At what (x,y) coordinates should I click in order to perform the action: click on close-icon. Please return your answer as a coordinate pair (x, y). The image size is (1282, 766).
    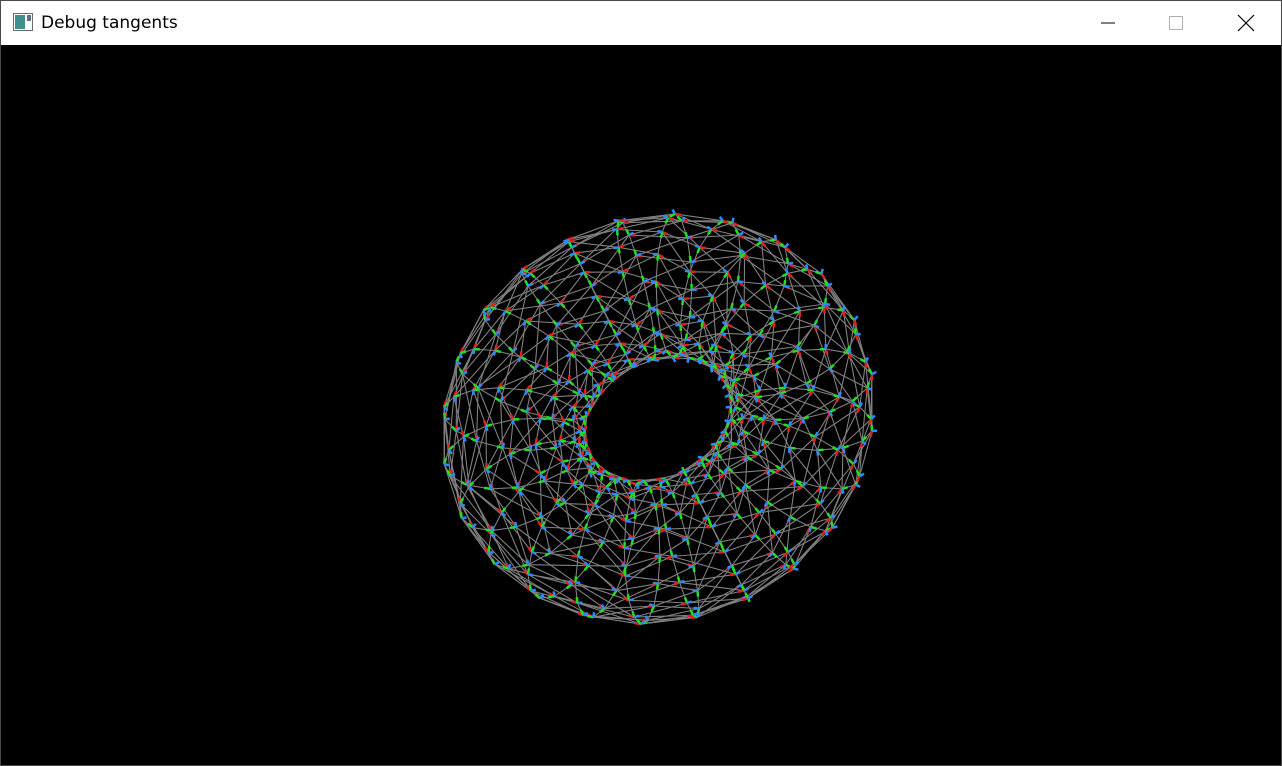
    Looking at the image, I should click on (1246, 23).